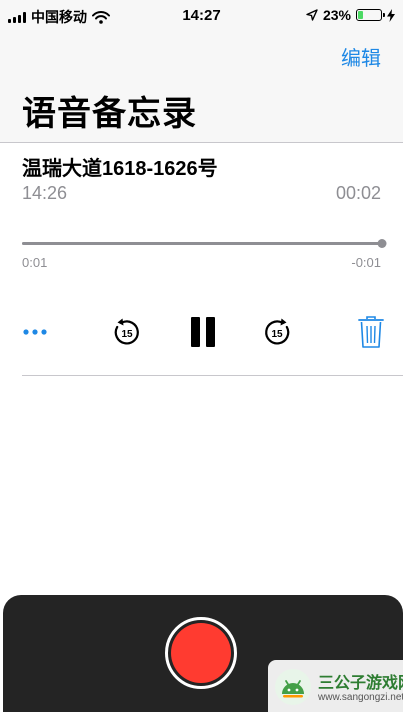 The width and height of the screenshot is (403, 712). I want to click on recording-date: 14:26, so click(45, 193).